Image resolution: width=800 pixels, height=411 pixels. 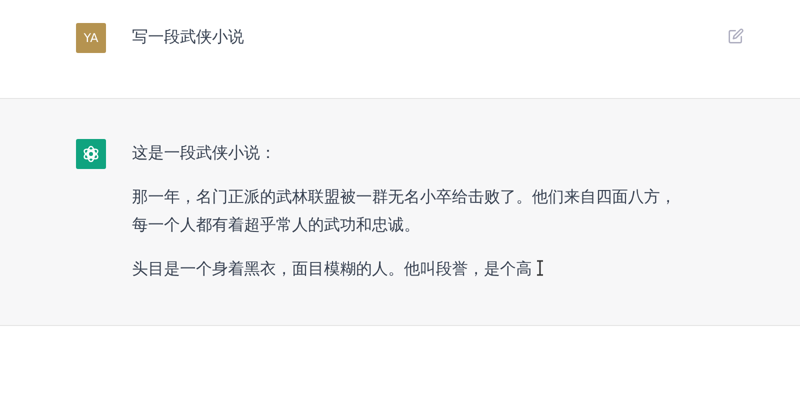 What do you see at coordinates (404, 211) in the screenshot?
I see `response-paragraph: 那一年，名门正派的武林联盟被一群无名小卒给击败了。他们来自四面八方，每一个人都有着超乎常人的武功和忠诚。` at bounding box center [404, 211].